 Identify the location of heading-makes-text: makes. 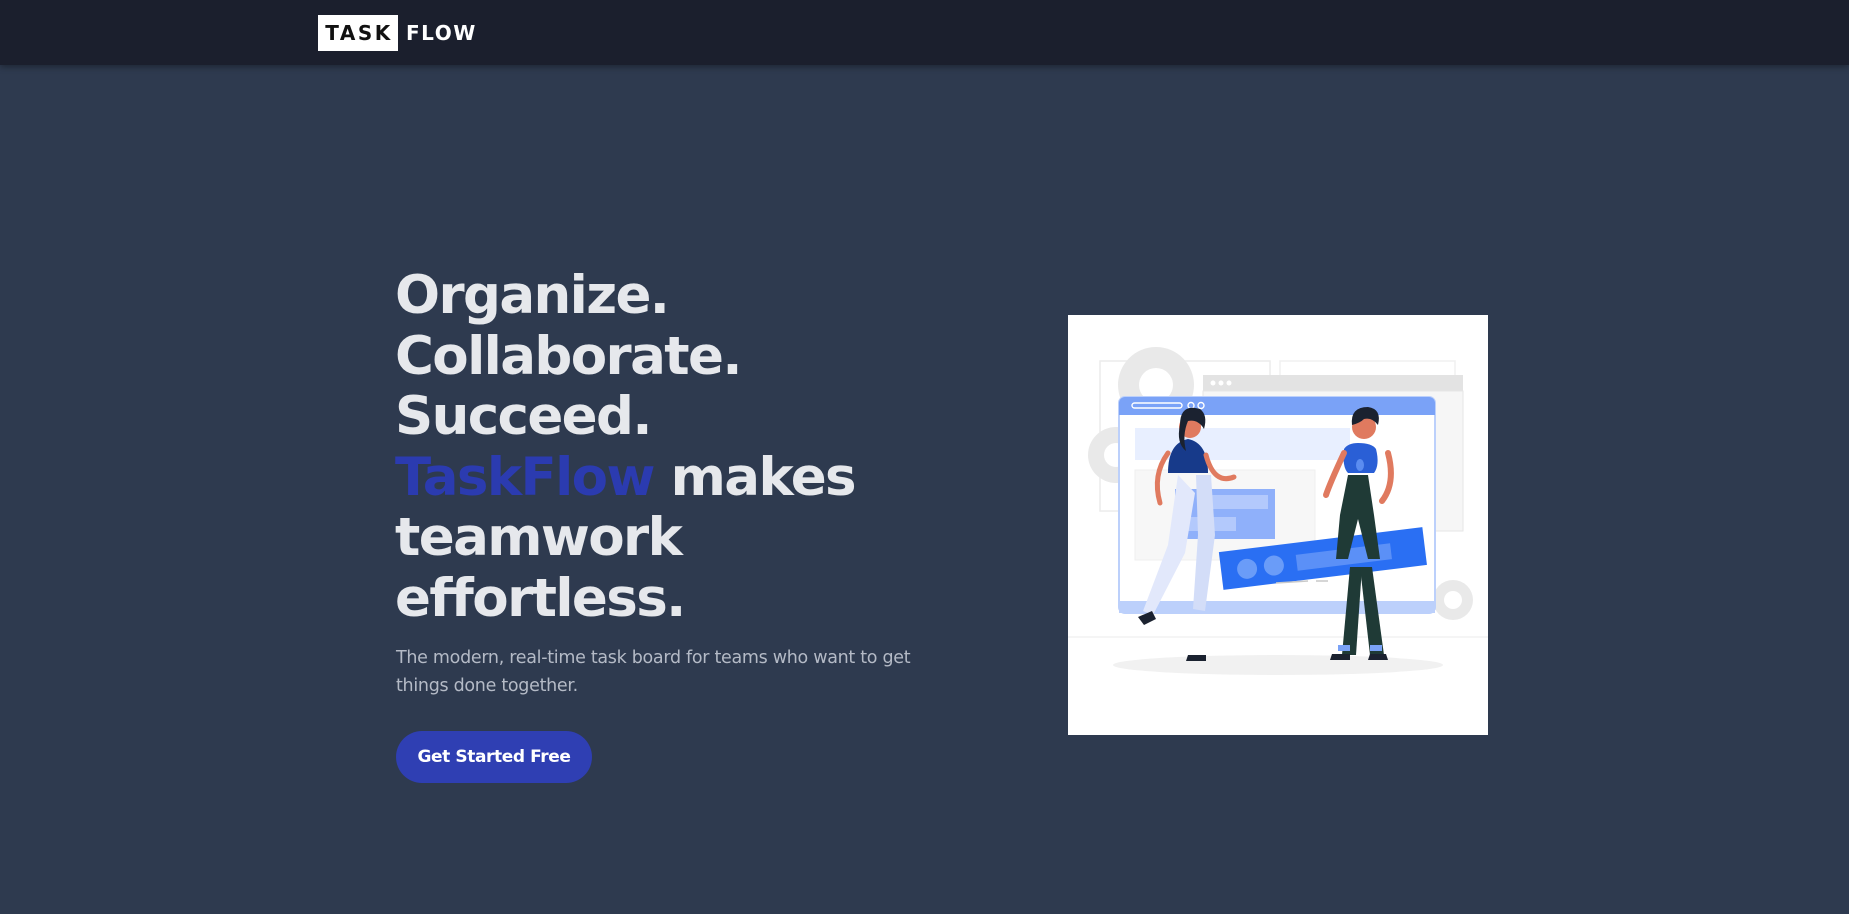
(755, 477).